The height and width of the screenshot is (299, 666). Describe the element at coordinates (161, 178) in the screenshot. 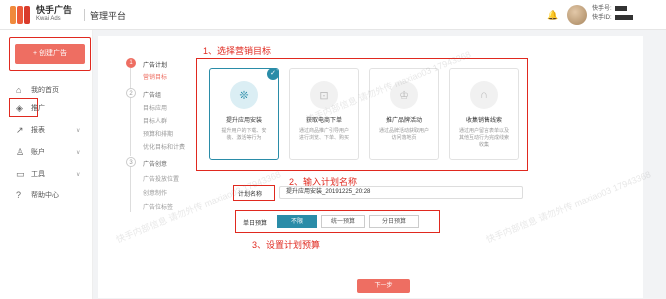

I see `step-sub-placement: 广告投放位置` at that location.